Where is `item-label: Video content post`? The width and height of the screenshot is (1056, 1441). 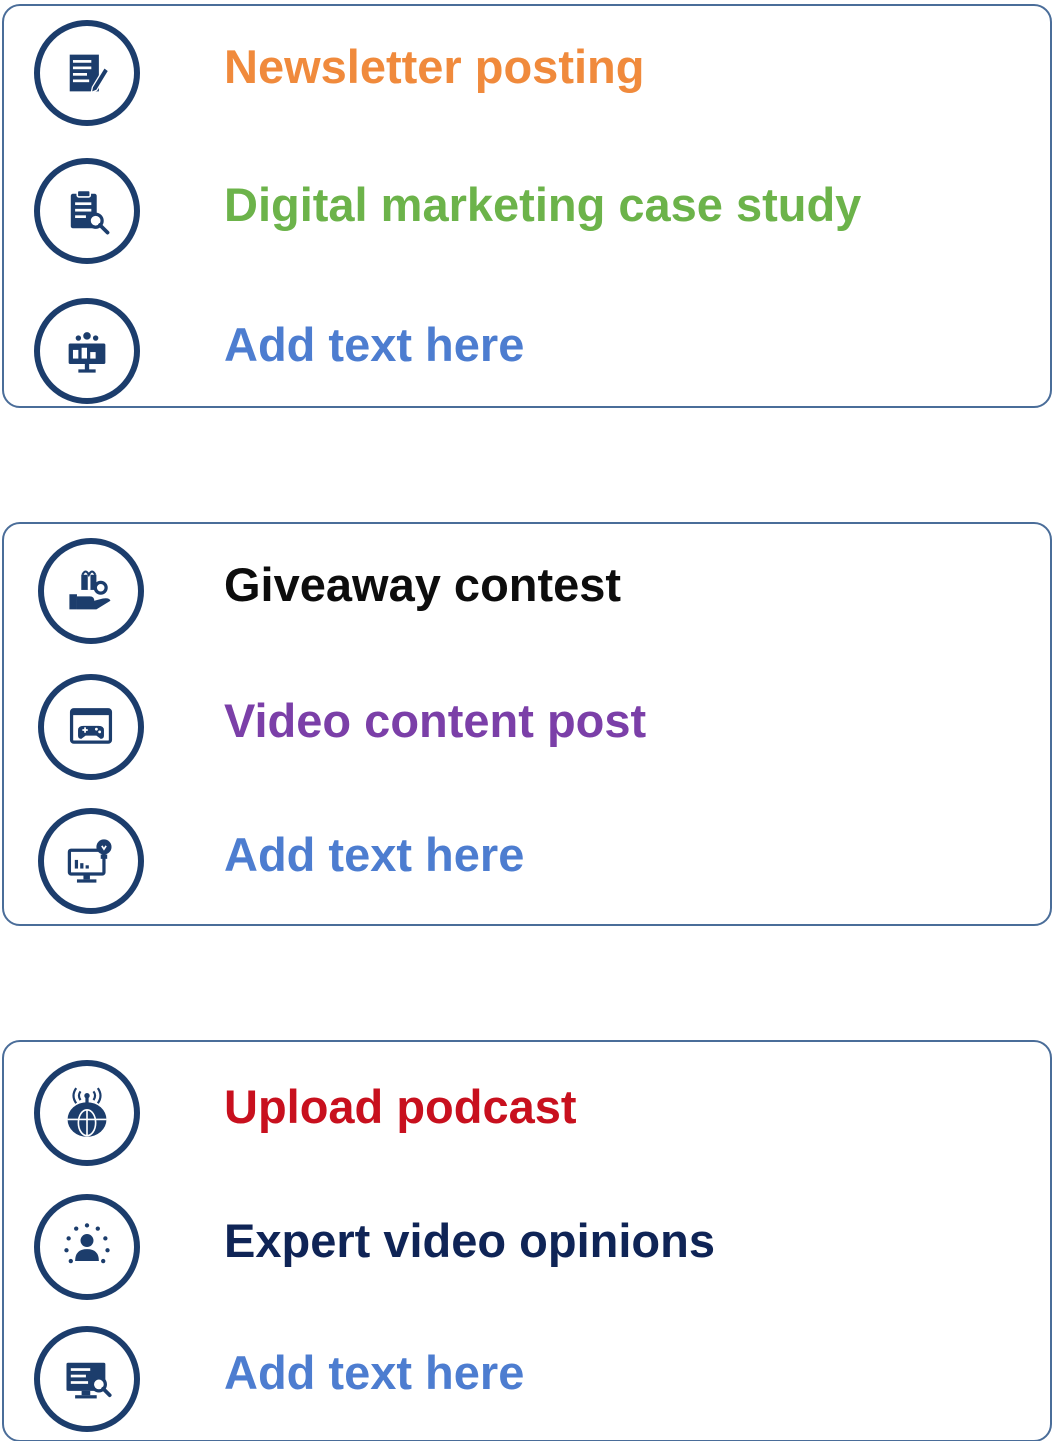
item-label: Video content post is located at coordinates (435, 720).